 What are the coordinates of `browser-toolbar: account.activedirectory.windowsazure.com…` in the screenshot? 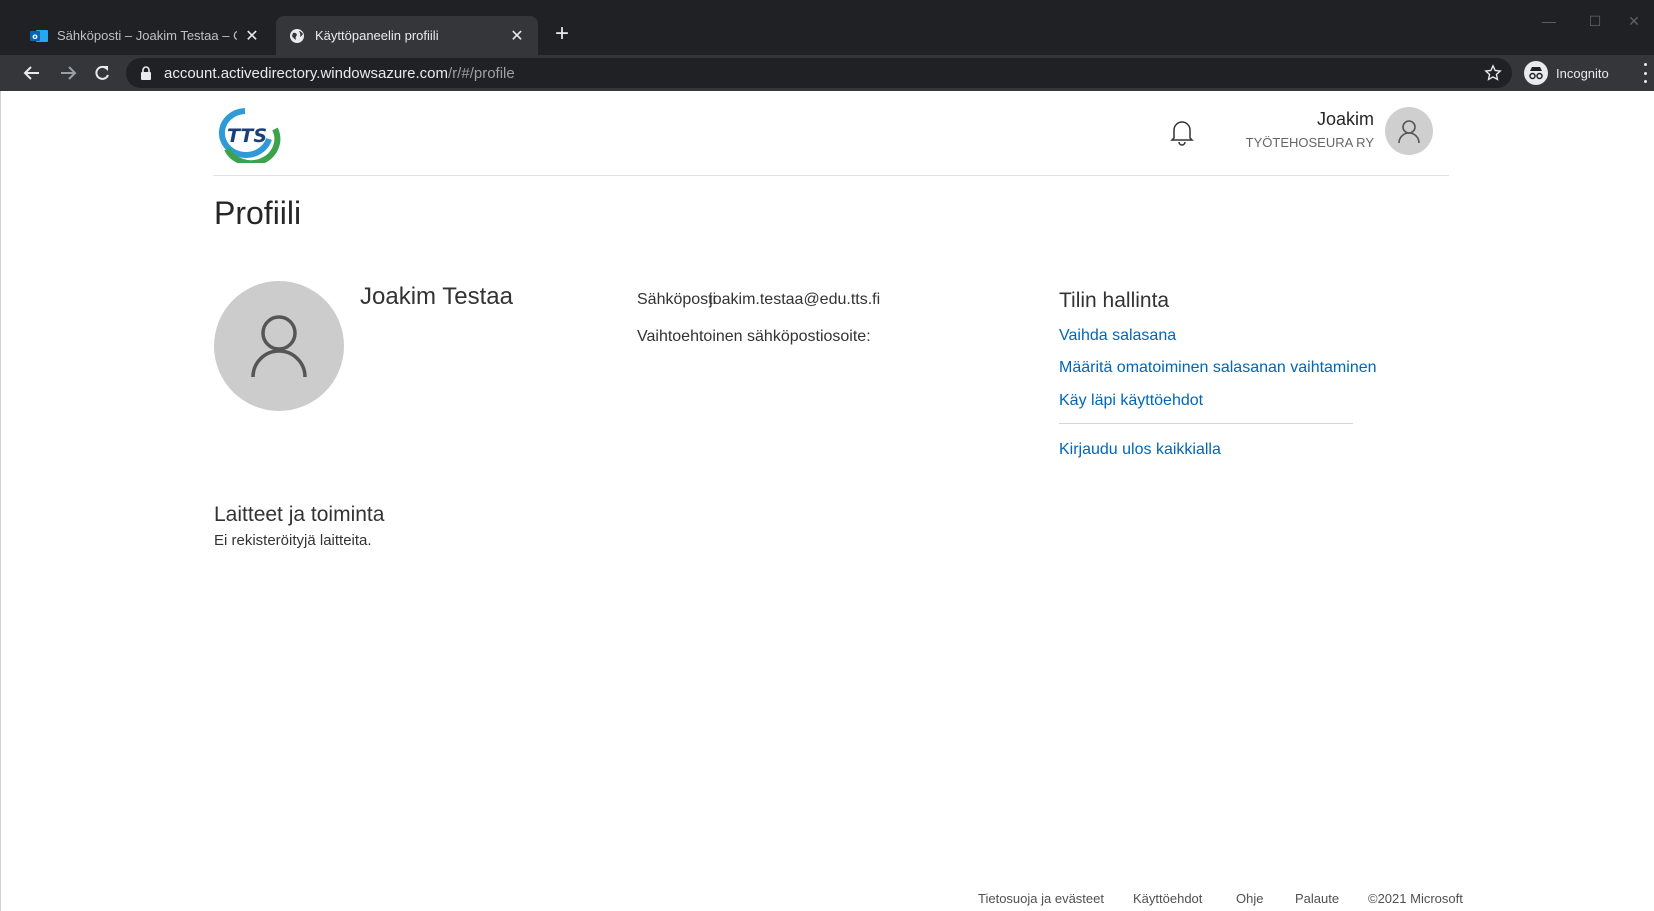 It's located at (827, 73).